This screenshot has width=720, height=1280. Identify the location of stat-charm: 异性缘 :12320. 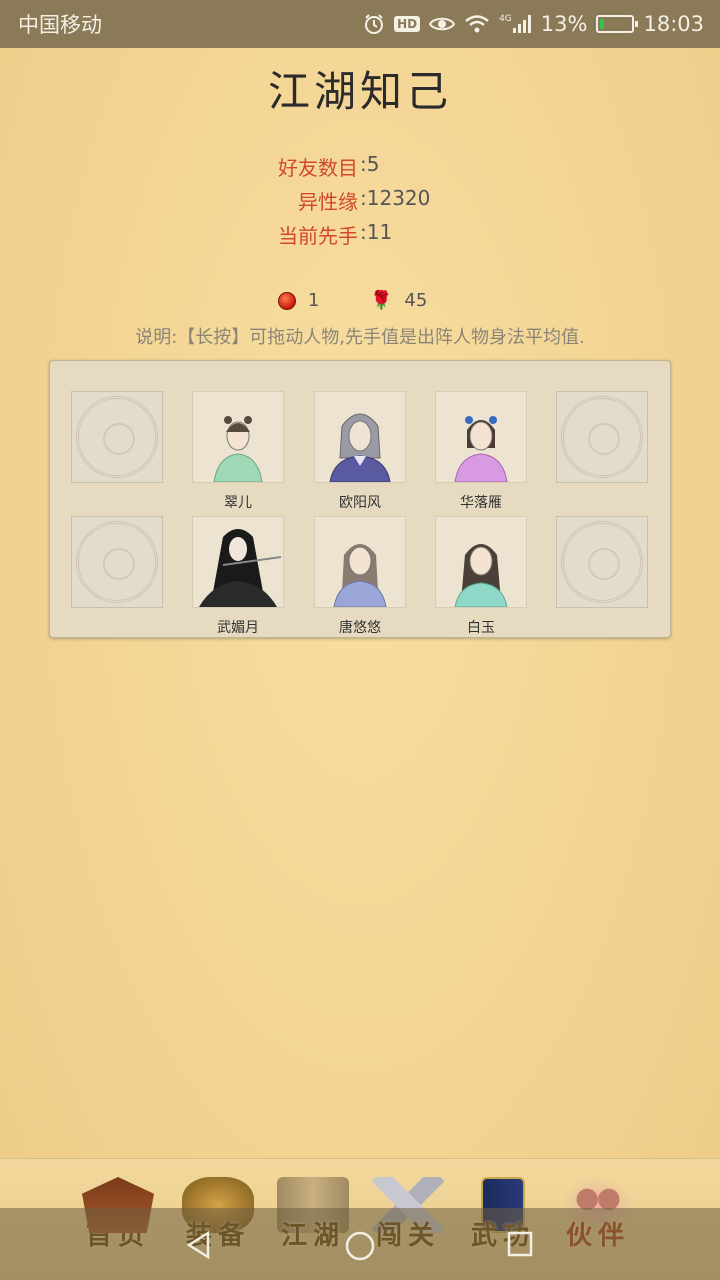
(360, 203).